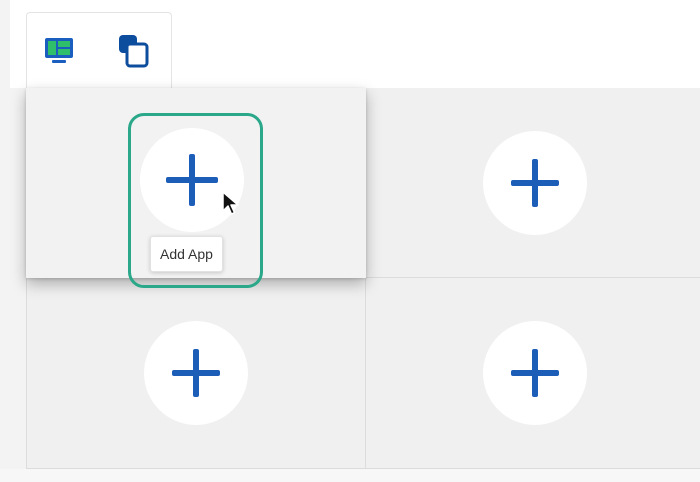  I want to click on windows-button, so click(133, 53).